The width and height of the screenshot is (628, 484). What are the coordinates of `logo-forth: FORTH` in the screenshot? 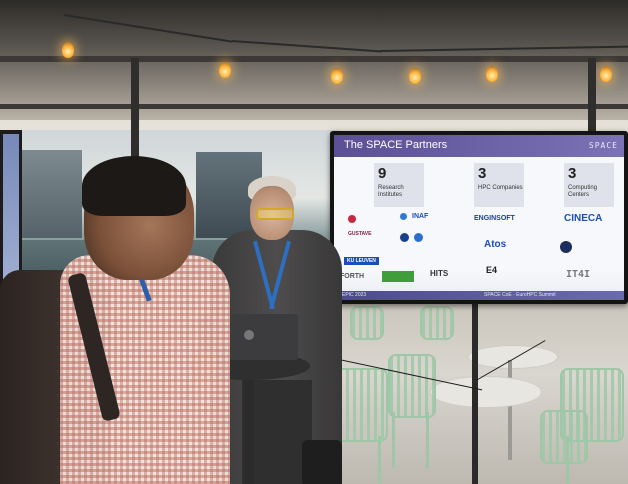 It's located at (352, 276).